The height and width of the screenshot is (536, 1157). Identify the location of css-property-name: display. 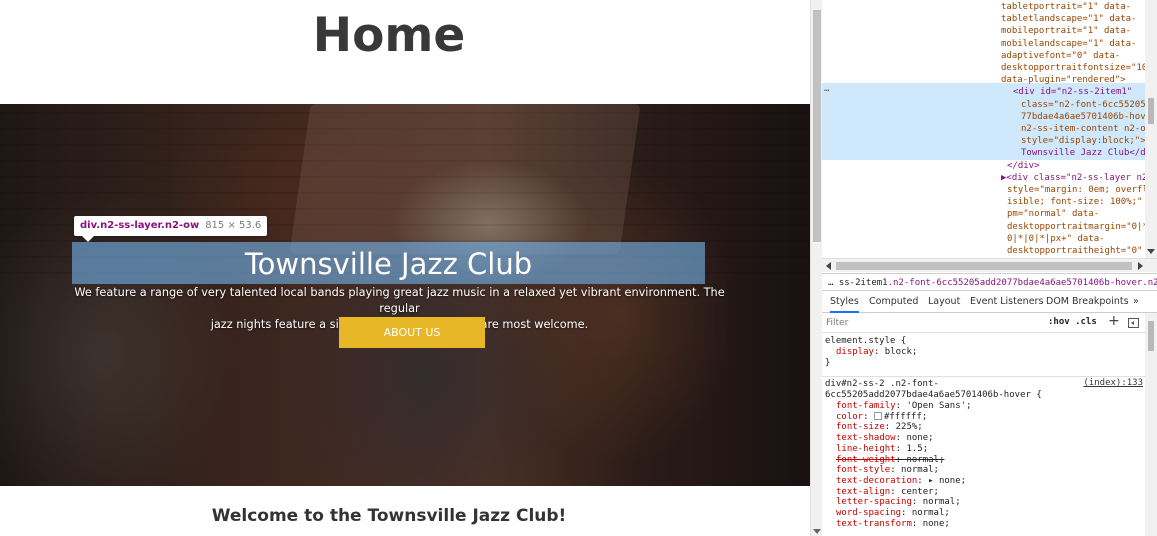
(855, 352).